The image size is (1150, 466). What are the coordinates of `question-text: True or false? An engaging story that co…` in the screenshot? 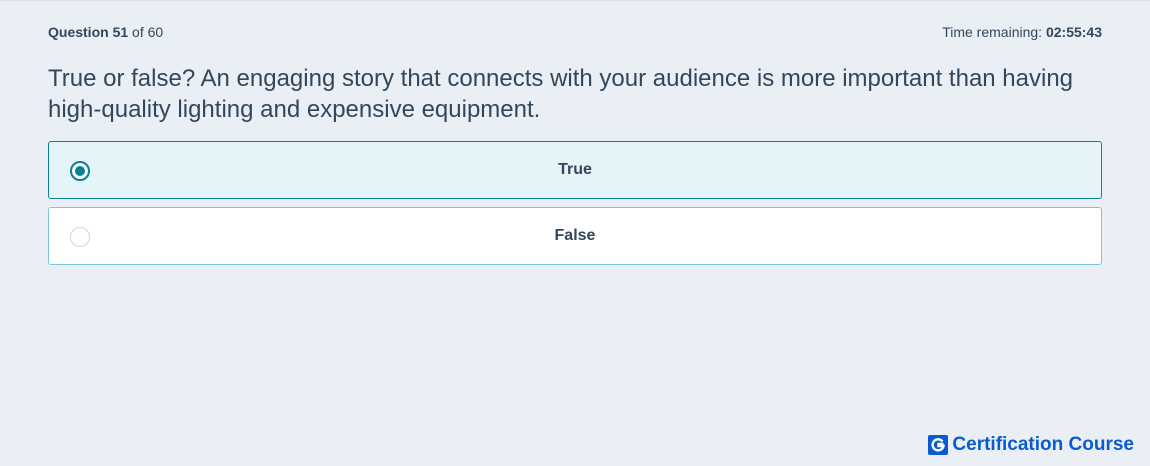 It's located at (561, 94).